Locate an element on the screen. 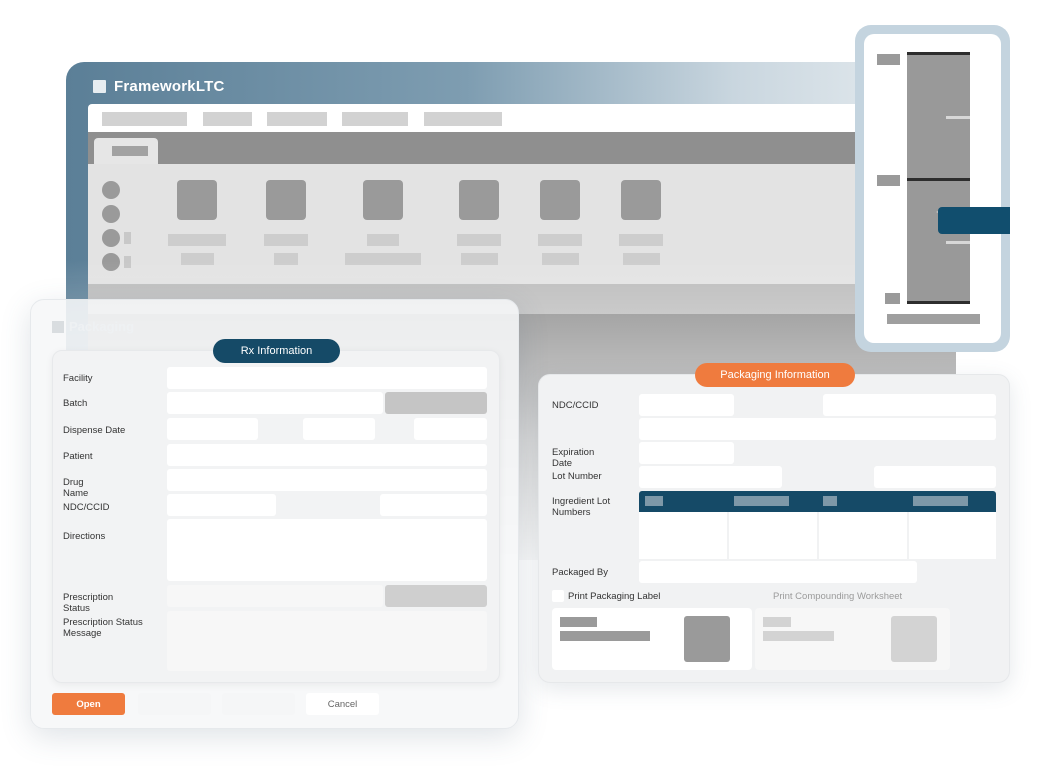 Image resolution: width=1038 pixels, height=777 pixels. prescription-status-label: Prescription Status is located at coordinates (88, 603).